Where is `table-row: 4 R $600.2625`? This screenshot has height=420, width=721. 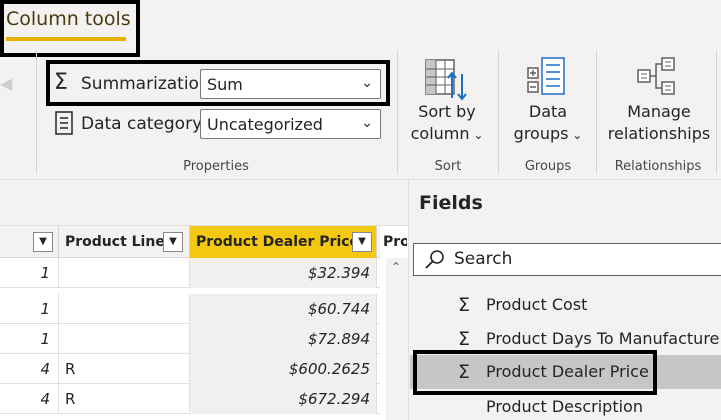
table-row: 4 R $600.2625 is located at coordinates (190, 369).